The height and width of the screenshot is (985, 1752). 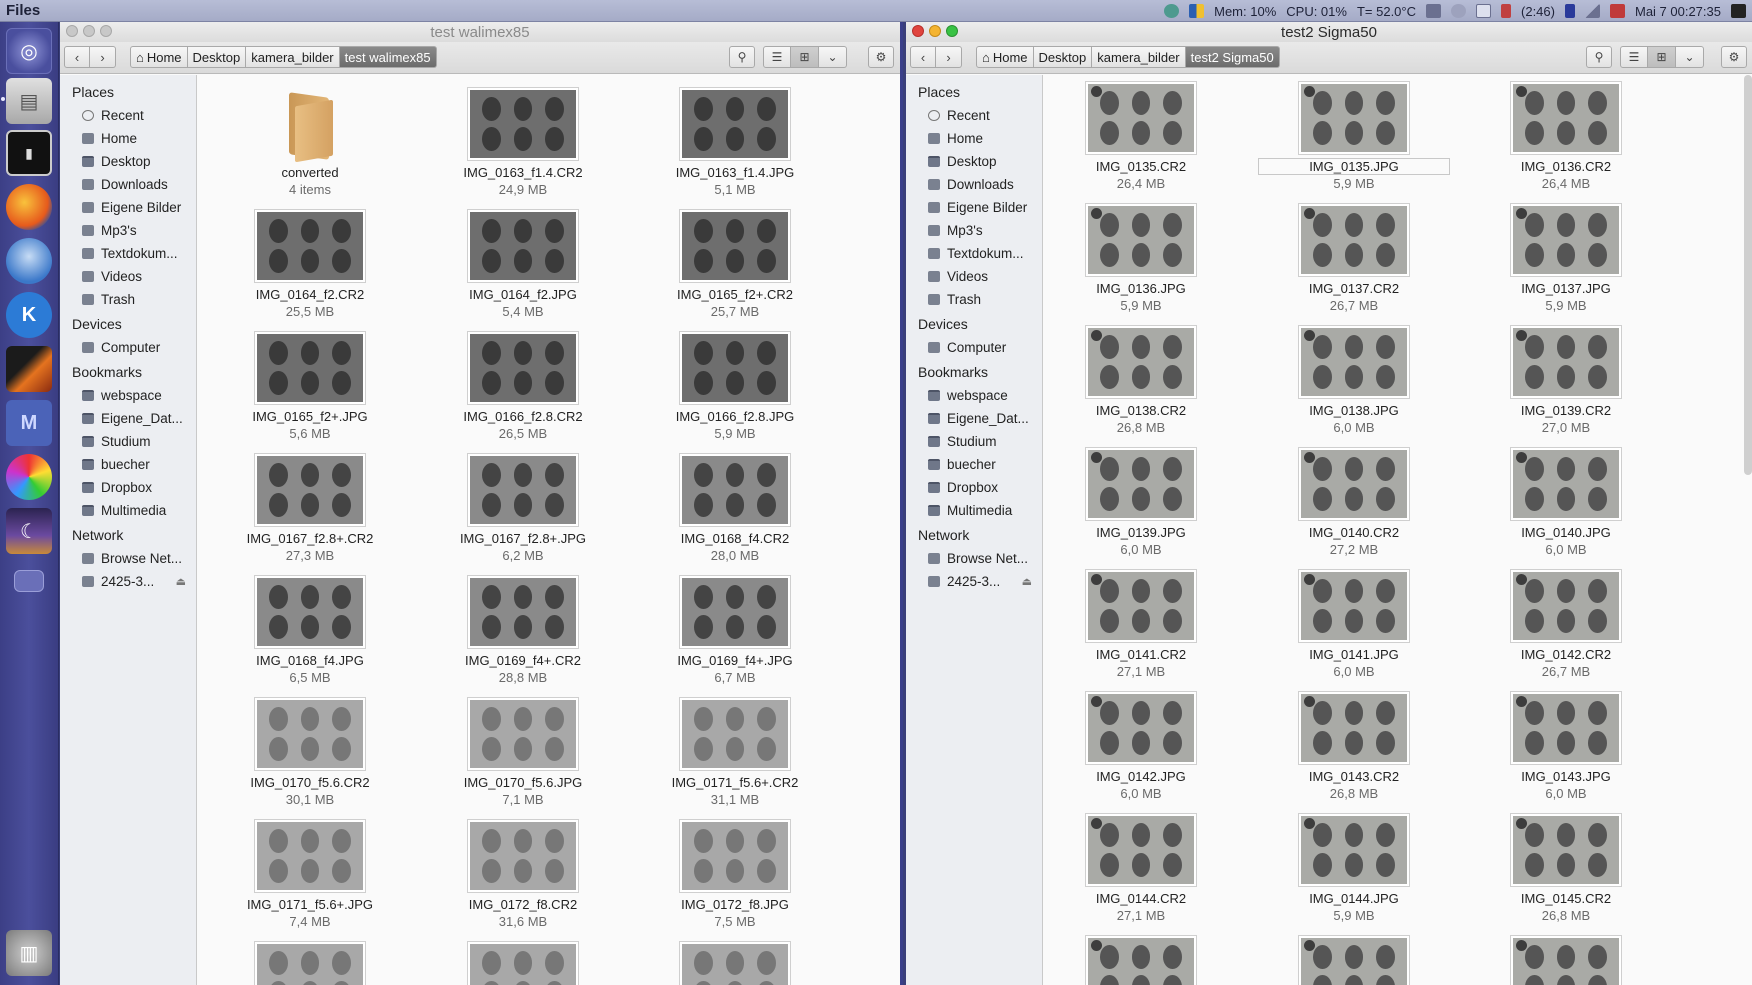 I want to click on brightness-icon, so click(x=1459, y=11).